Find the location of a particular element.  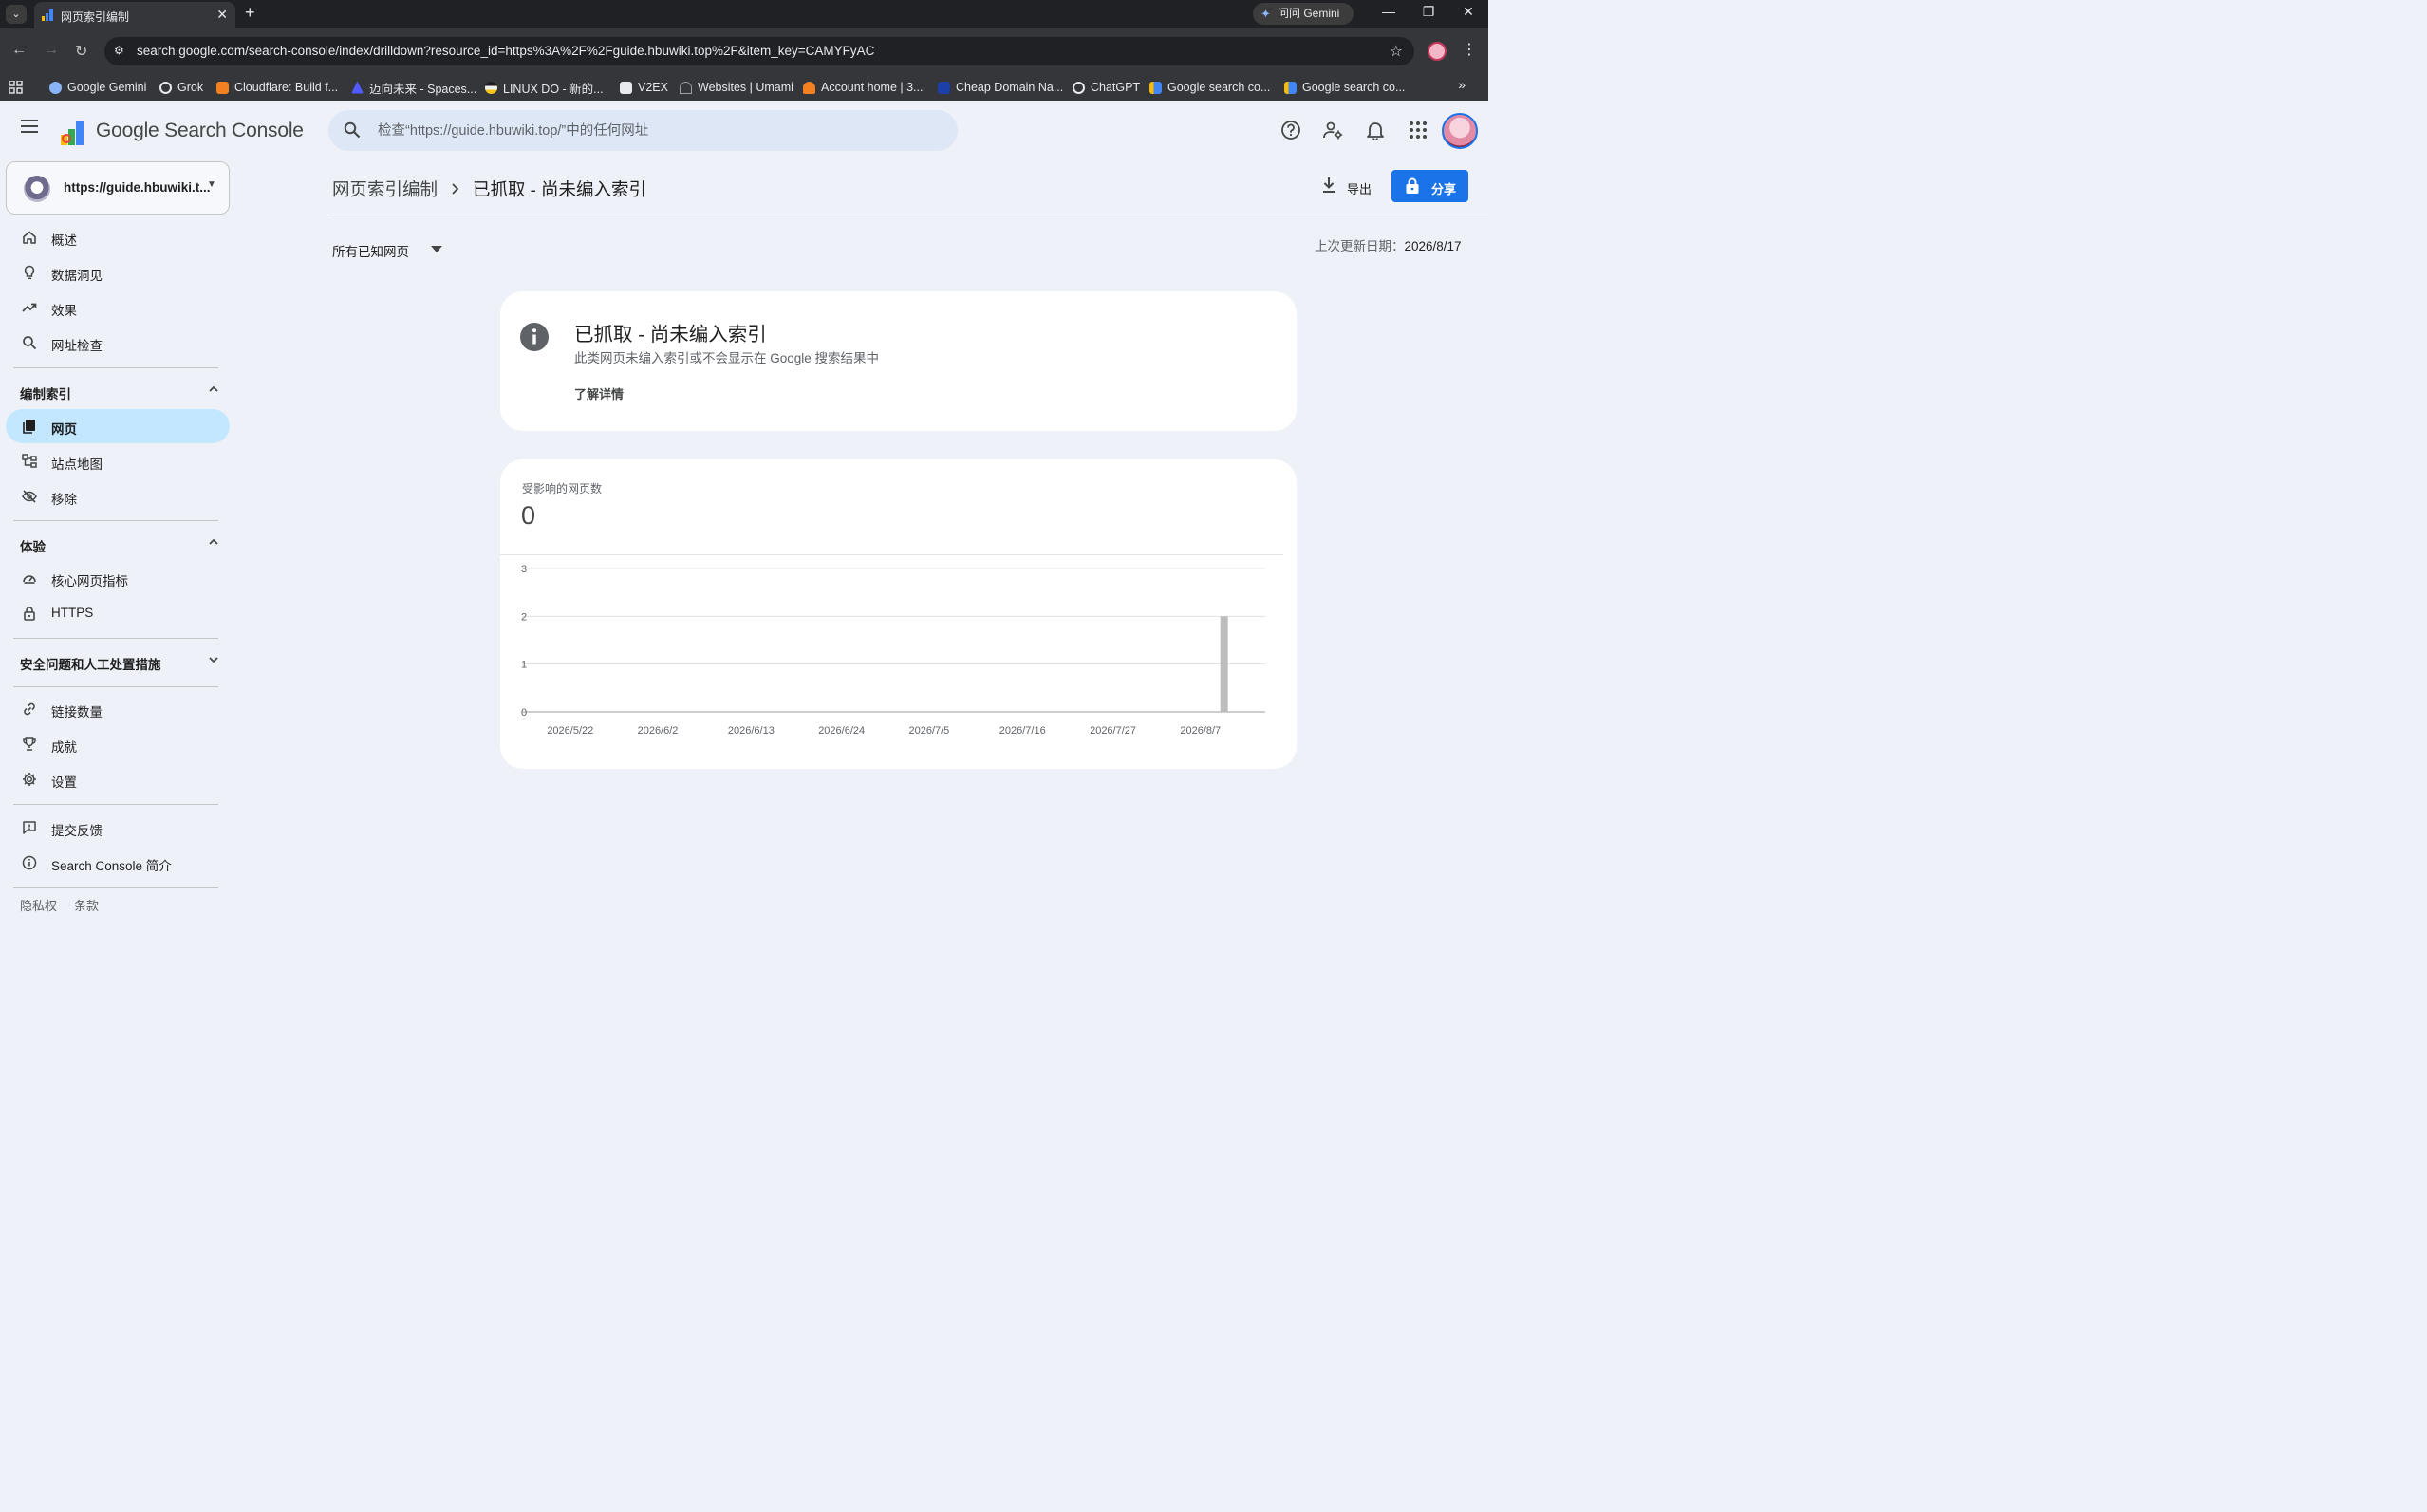

url-inspection-search is located at coordinates (643, 131).